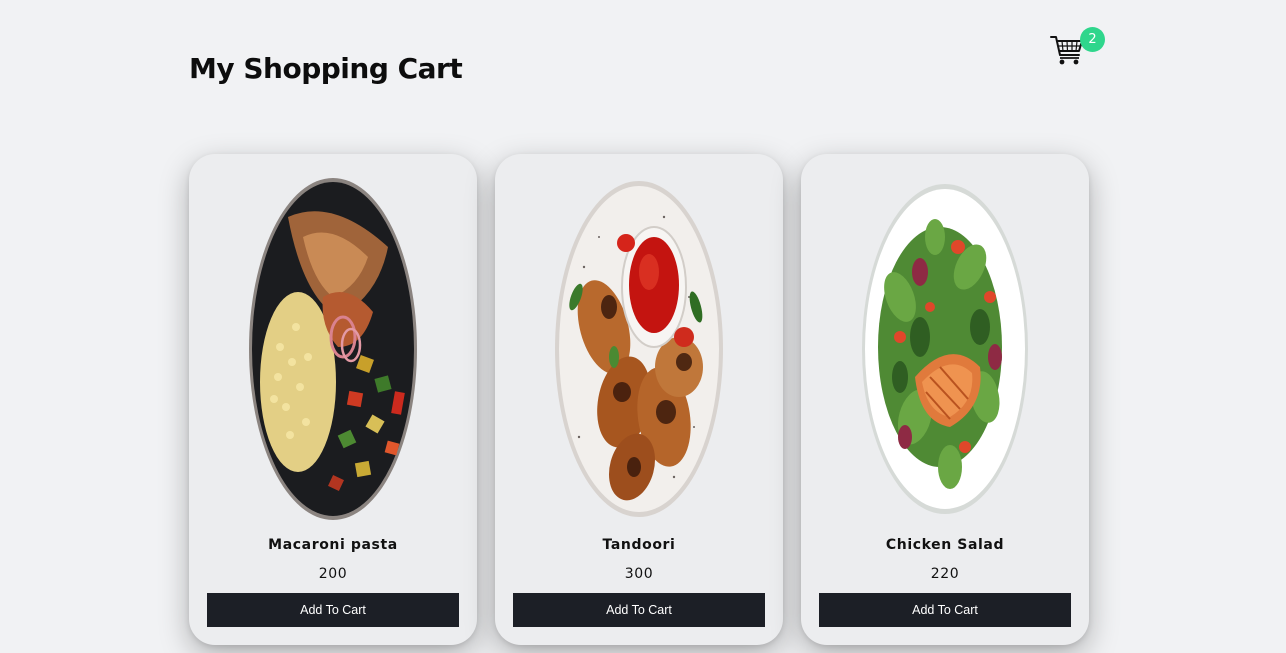 The image size is (1286, 653). What do you see at coordinates (1092, 39) in the screenshot?
I see `cart-count-badge: 2` at bounding box center [1092, 39].